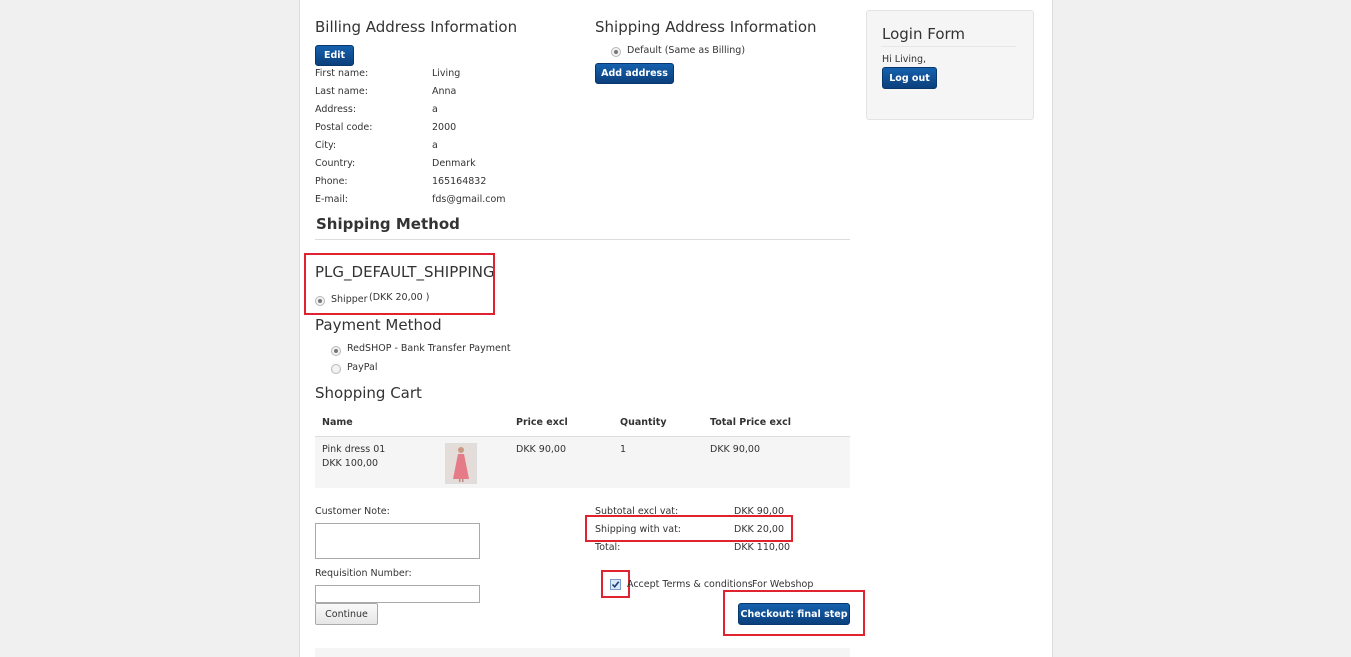 Image resolution: width=1351 pixels, height=657 pixels. I want to click on customer-note-label: Customer Note:, so click(352, 511).